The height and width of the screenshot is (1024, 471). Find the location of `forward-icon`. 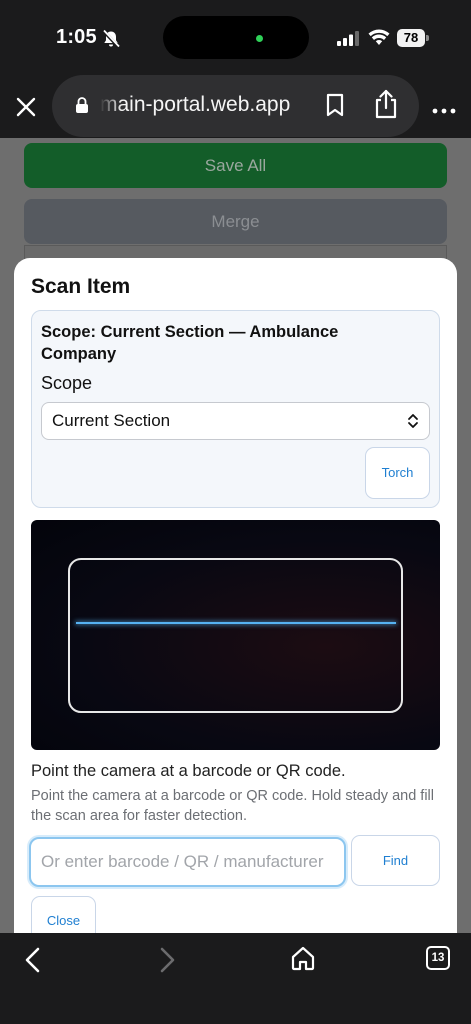

forward-icon is located at coordinates (167, 962).